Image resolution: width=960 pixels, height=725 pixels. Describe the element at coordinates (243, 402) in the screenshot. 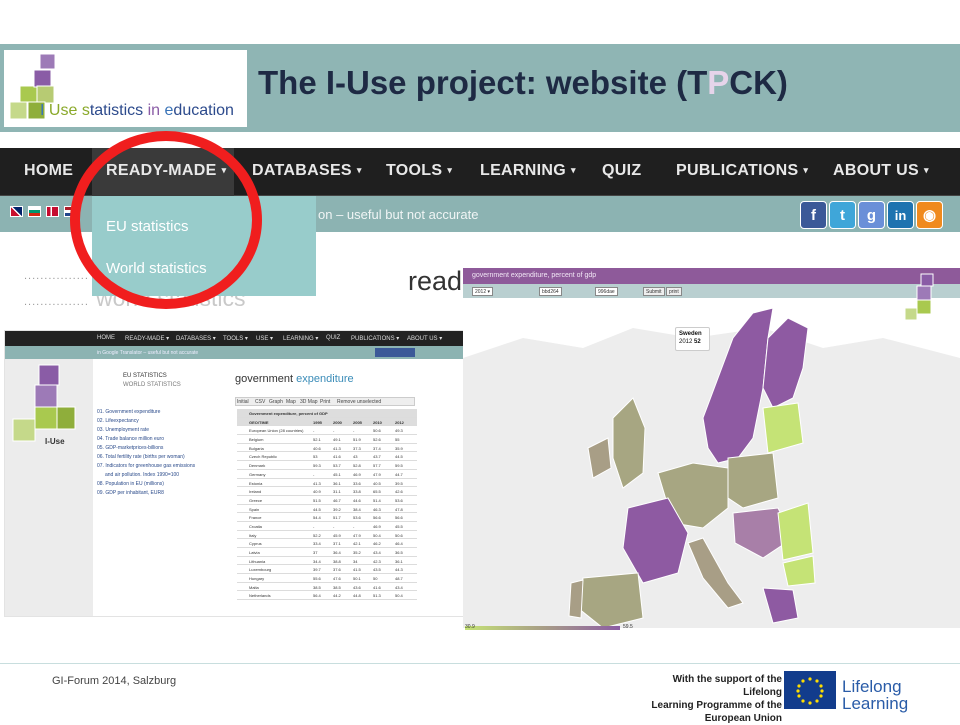

I see `shot-tab: Initial` at that location.